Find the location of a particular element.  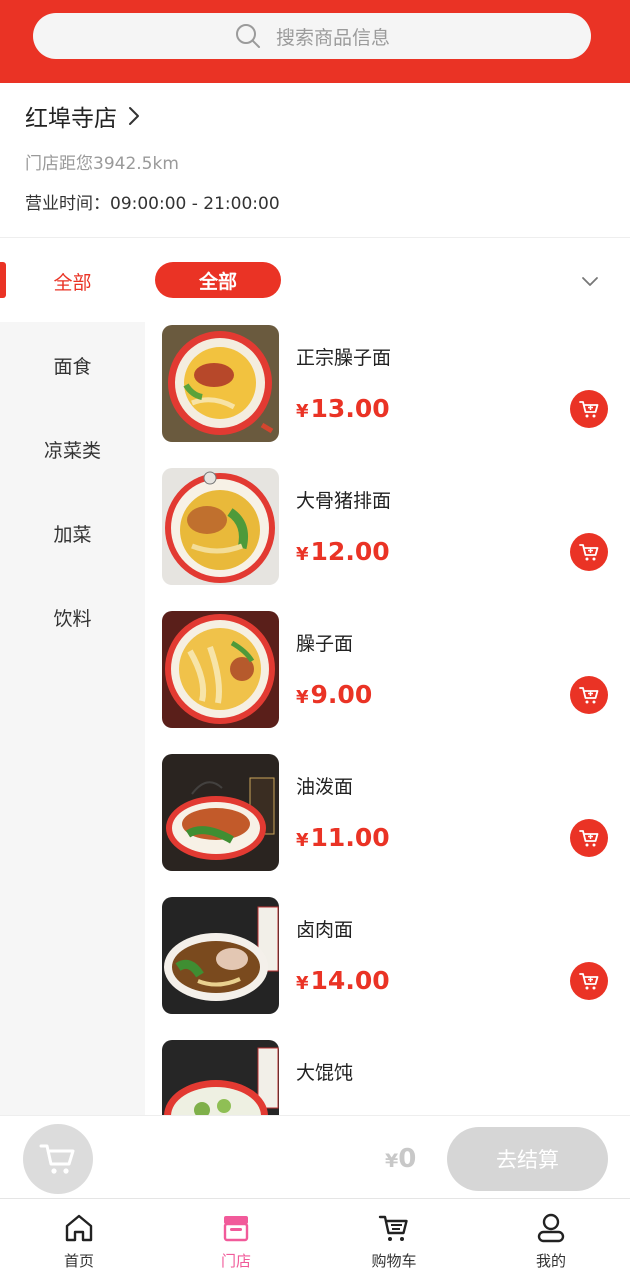

tab-home: 首页 is located at coordinates (79, 1239).